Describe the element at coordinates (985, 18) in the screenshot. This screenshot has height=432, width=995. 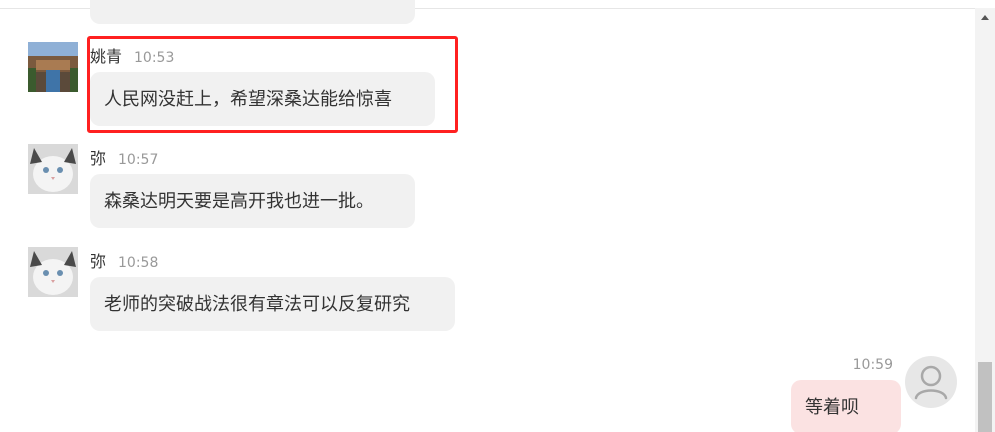
I see `scroll-up-arrow-icon` at that location.